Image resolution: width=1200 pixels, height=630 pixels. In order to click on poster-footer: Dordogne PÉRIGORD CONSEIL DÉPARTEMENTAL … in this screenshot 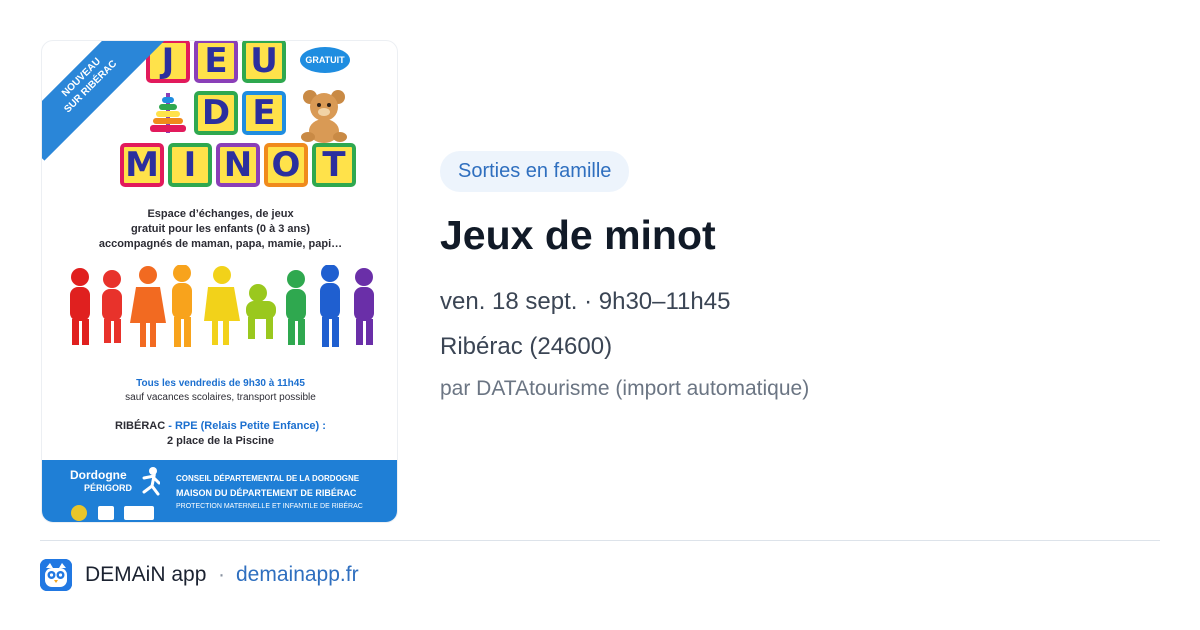, I will do `click(219, 491)`.